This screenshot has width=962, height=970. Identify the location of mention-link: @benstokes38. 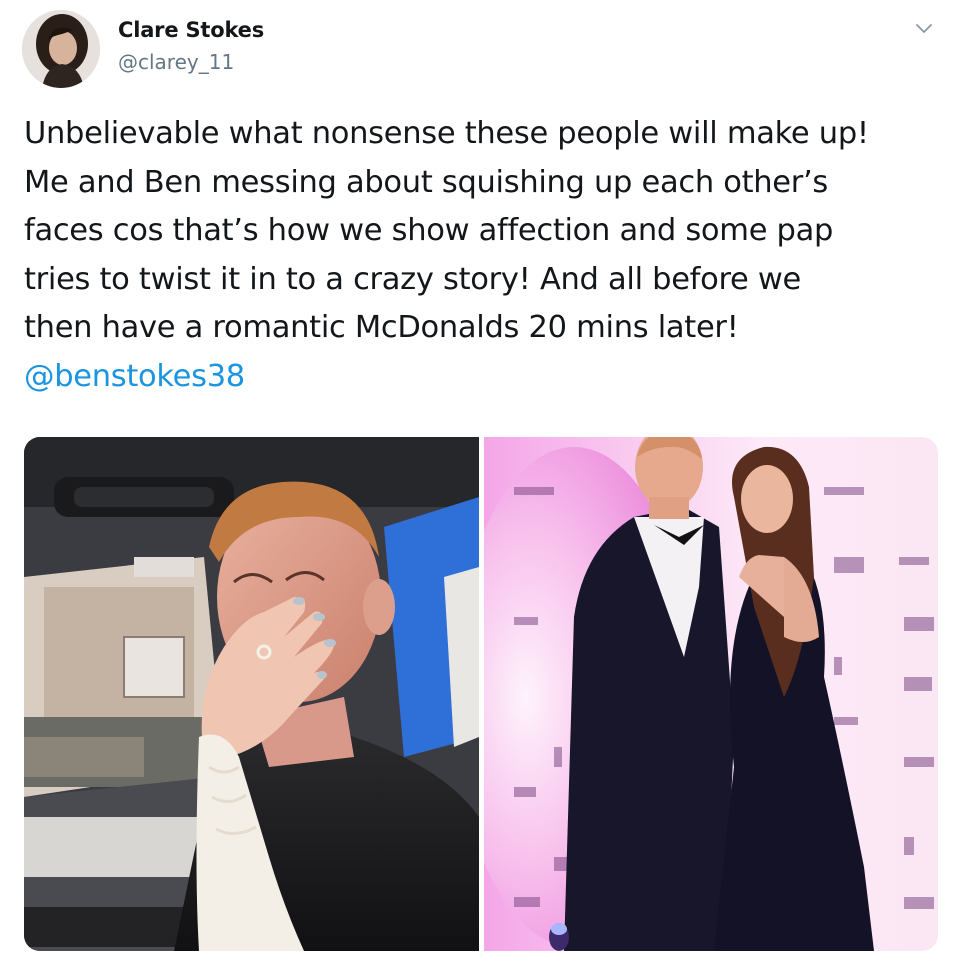
(134, 376).